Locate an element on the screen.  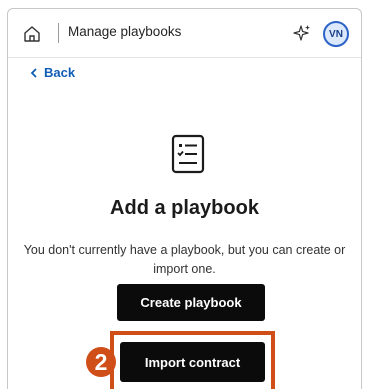
sparkle-icon is located at coordinates (302, 33).